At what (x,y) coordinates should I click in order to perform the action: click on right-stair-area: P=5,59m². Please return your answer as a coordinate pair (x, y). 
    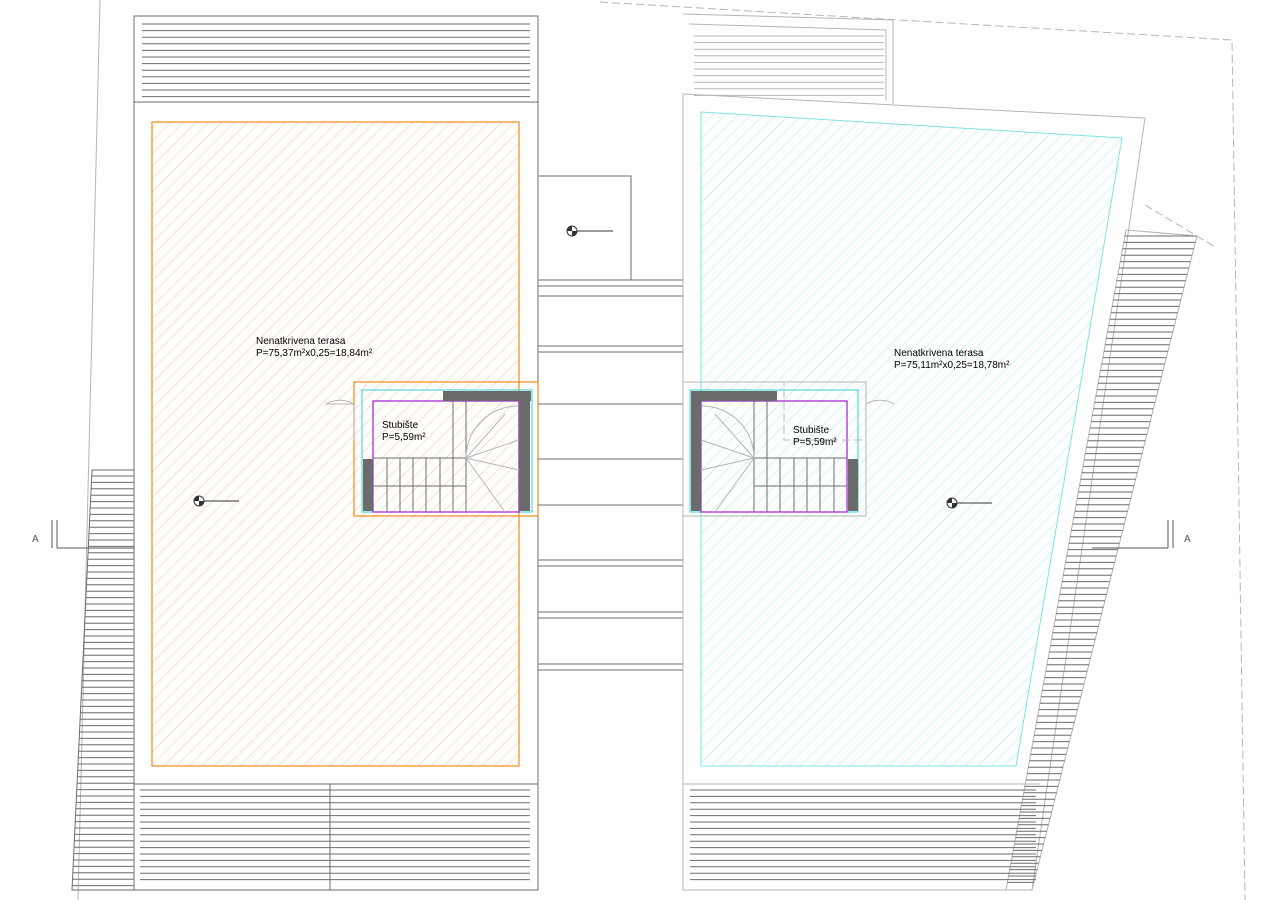
    Looking at the image, I should click on (815, 442).